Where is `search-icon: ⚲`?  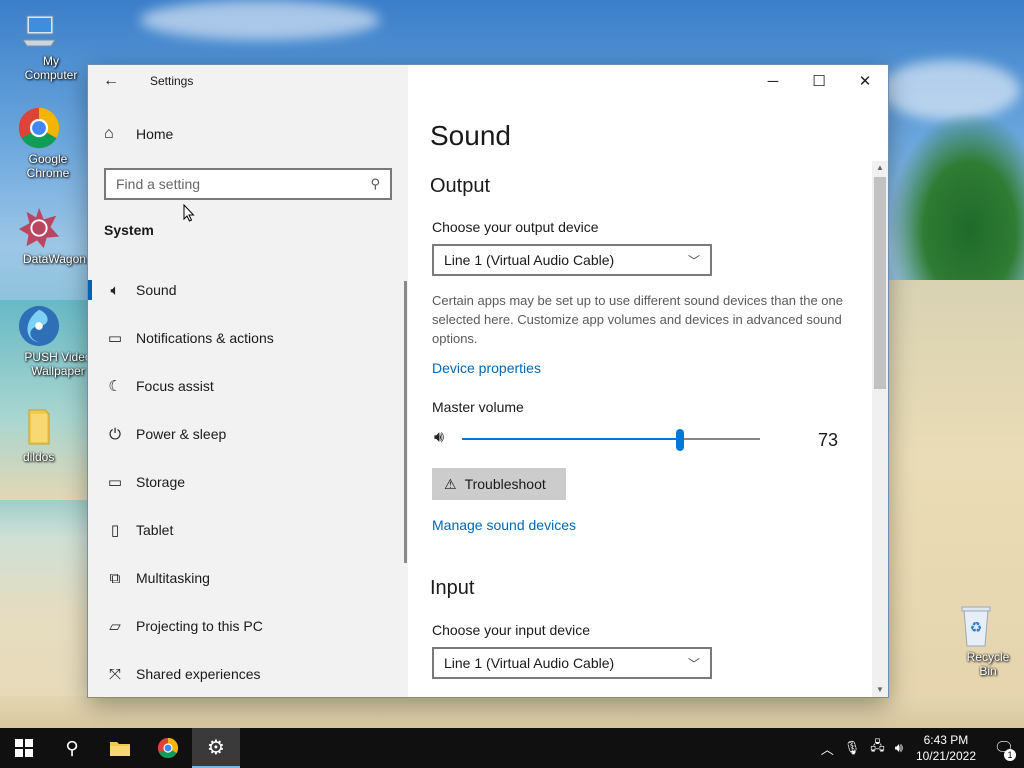
search-icon: ⚲ is located at coordinates (375, 183).